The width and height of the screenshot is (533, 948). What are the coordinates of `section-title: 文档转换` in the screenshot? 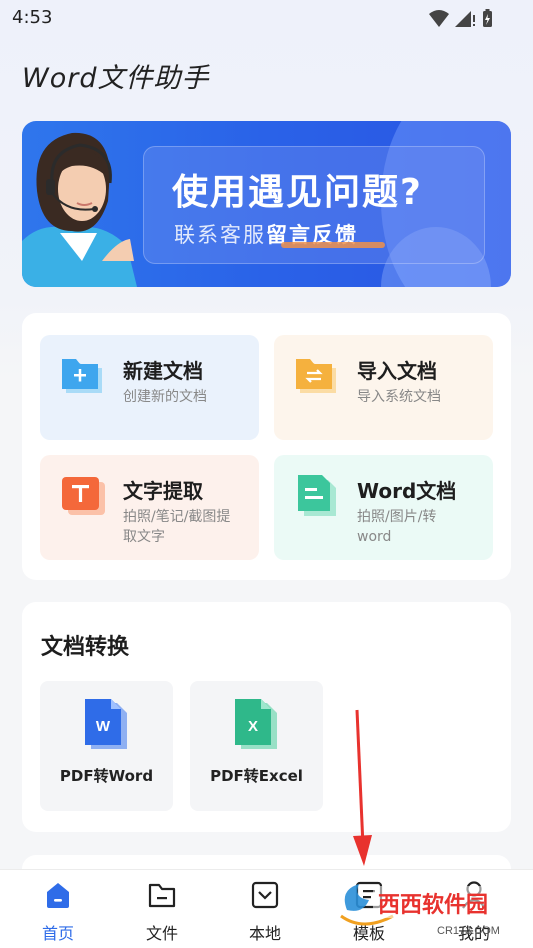 It's located at (85, 647).